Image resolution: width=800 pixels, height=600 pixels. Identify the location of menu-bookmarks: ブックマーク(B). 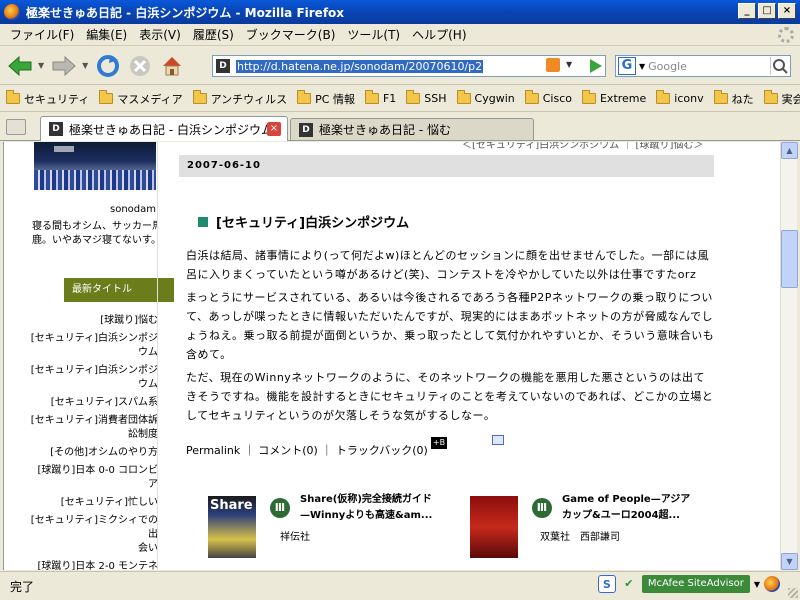
(291, 34).